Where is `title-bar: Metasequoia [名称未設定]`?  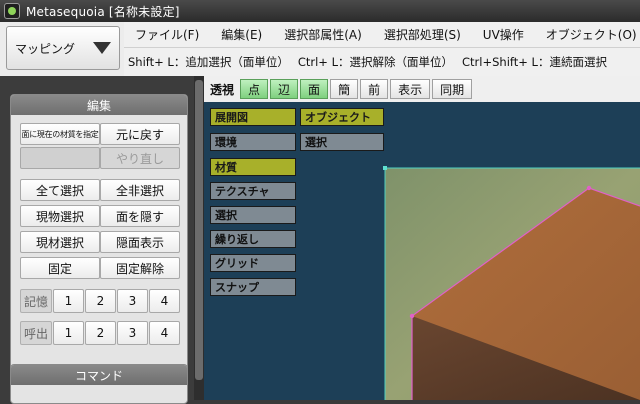 title-bar: Metasequoia [名称未設定] is located at coordinates (320, 11).